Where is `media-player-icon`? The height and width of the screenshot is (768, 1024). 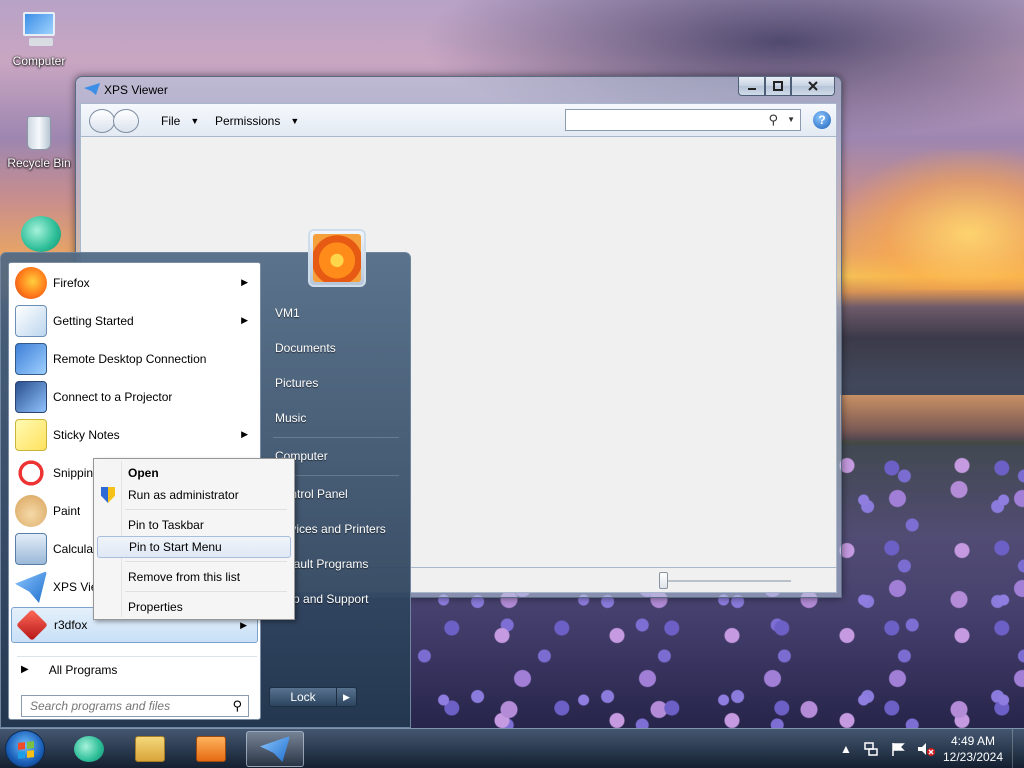
media-player-icon is located at coordinates (211, 749).